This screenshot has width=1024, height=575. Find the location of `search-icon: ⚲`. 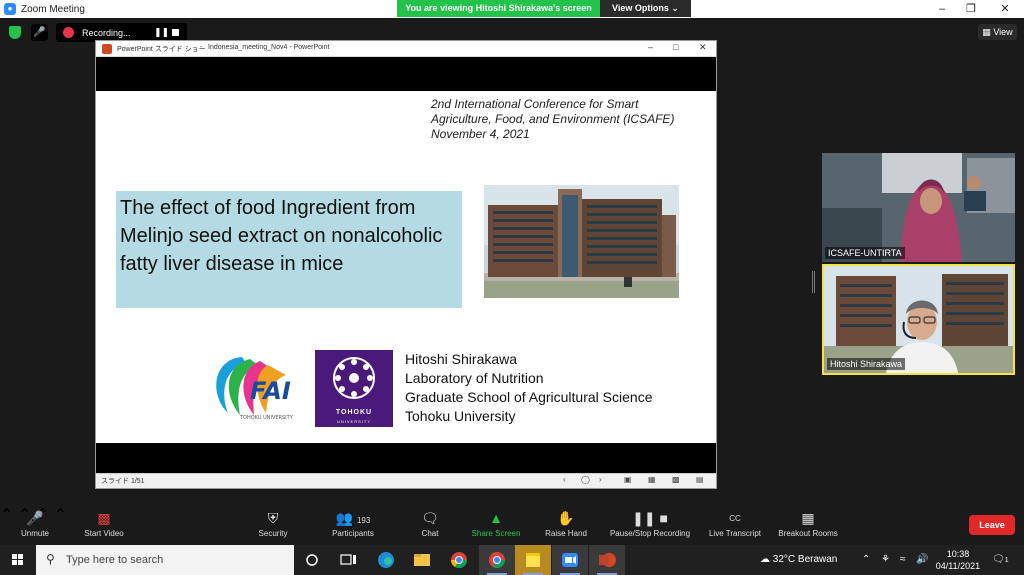

search-icon: ⚲ is located at coordinates (50, 559).